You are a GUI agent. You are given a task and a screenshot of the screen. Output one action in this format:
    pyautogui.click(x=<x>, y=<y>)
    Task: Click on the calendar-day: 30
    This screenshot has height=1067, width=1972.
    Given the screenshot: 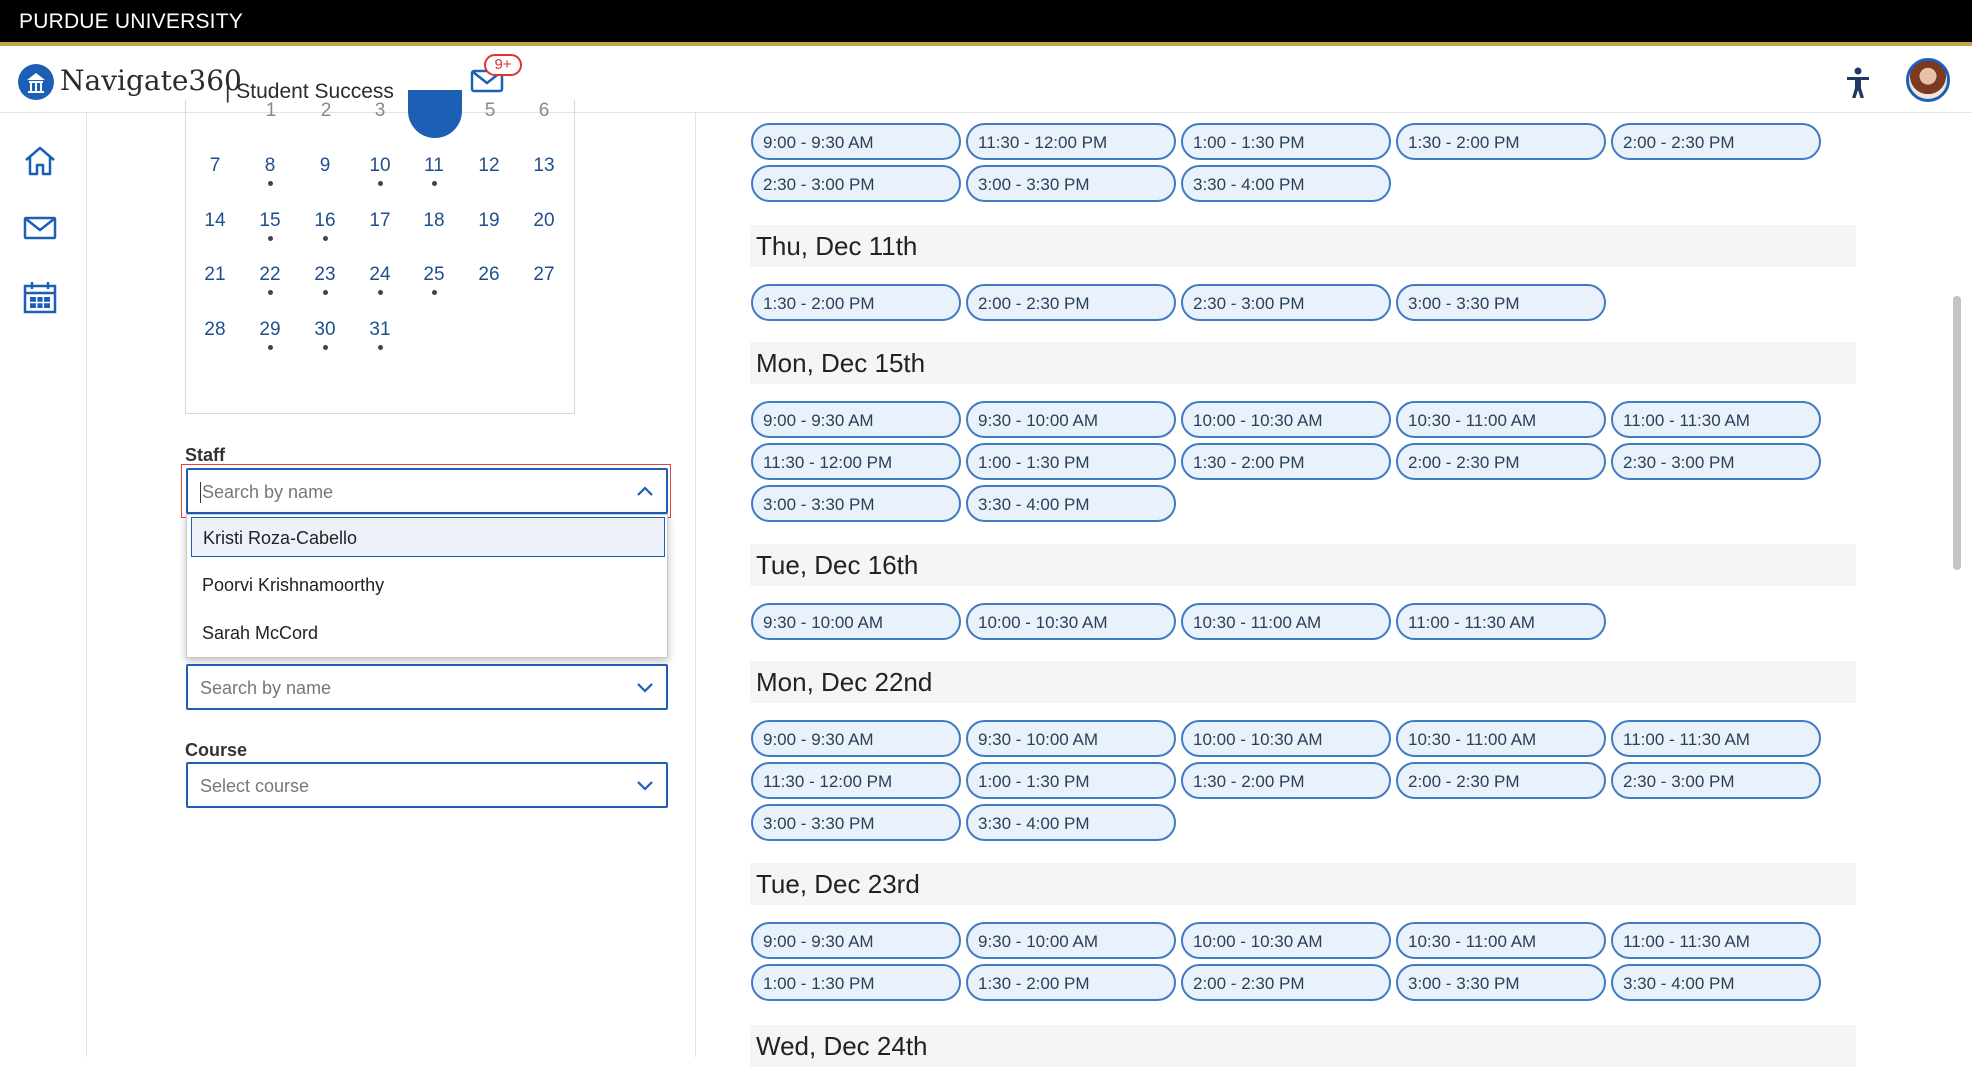 What is the action you would take?
    pyautogui.click(x=325, y=330)
    